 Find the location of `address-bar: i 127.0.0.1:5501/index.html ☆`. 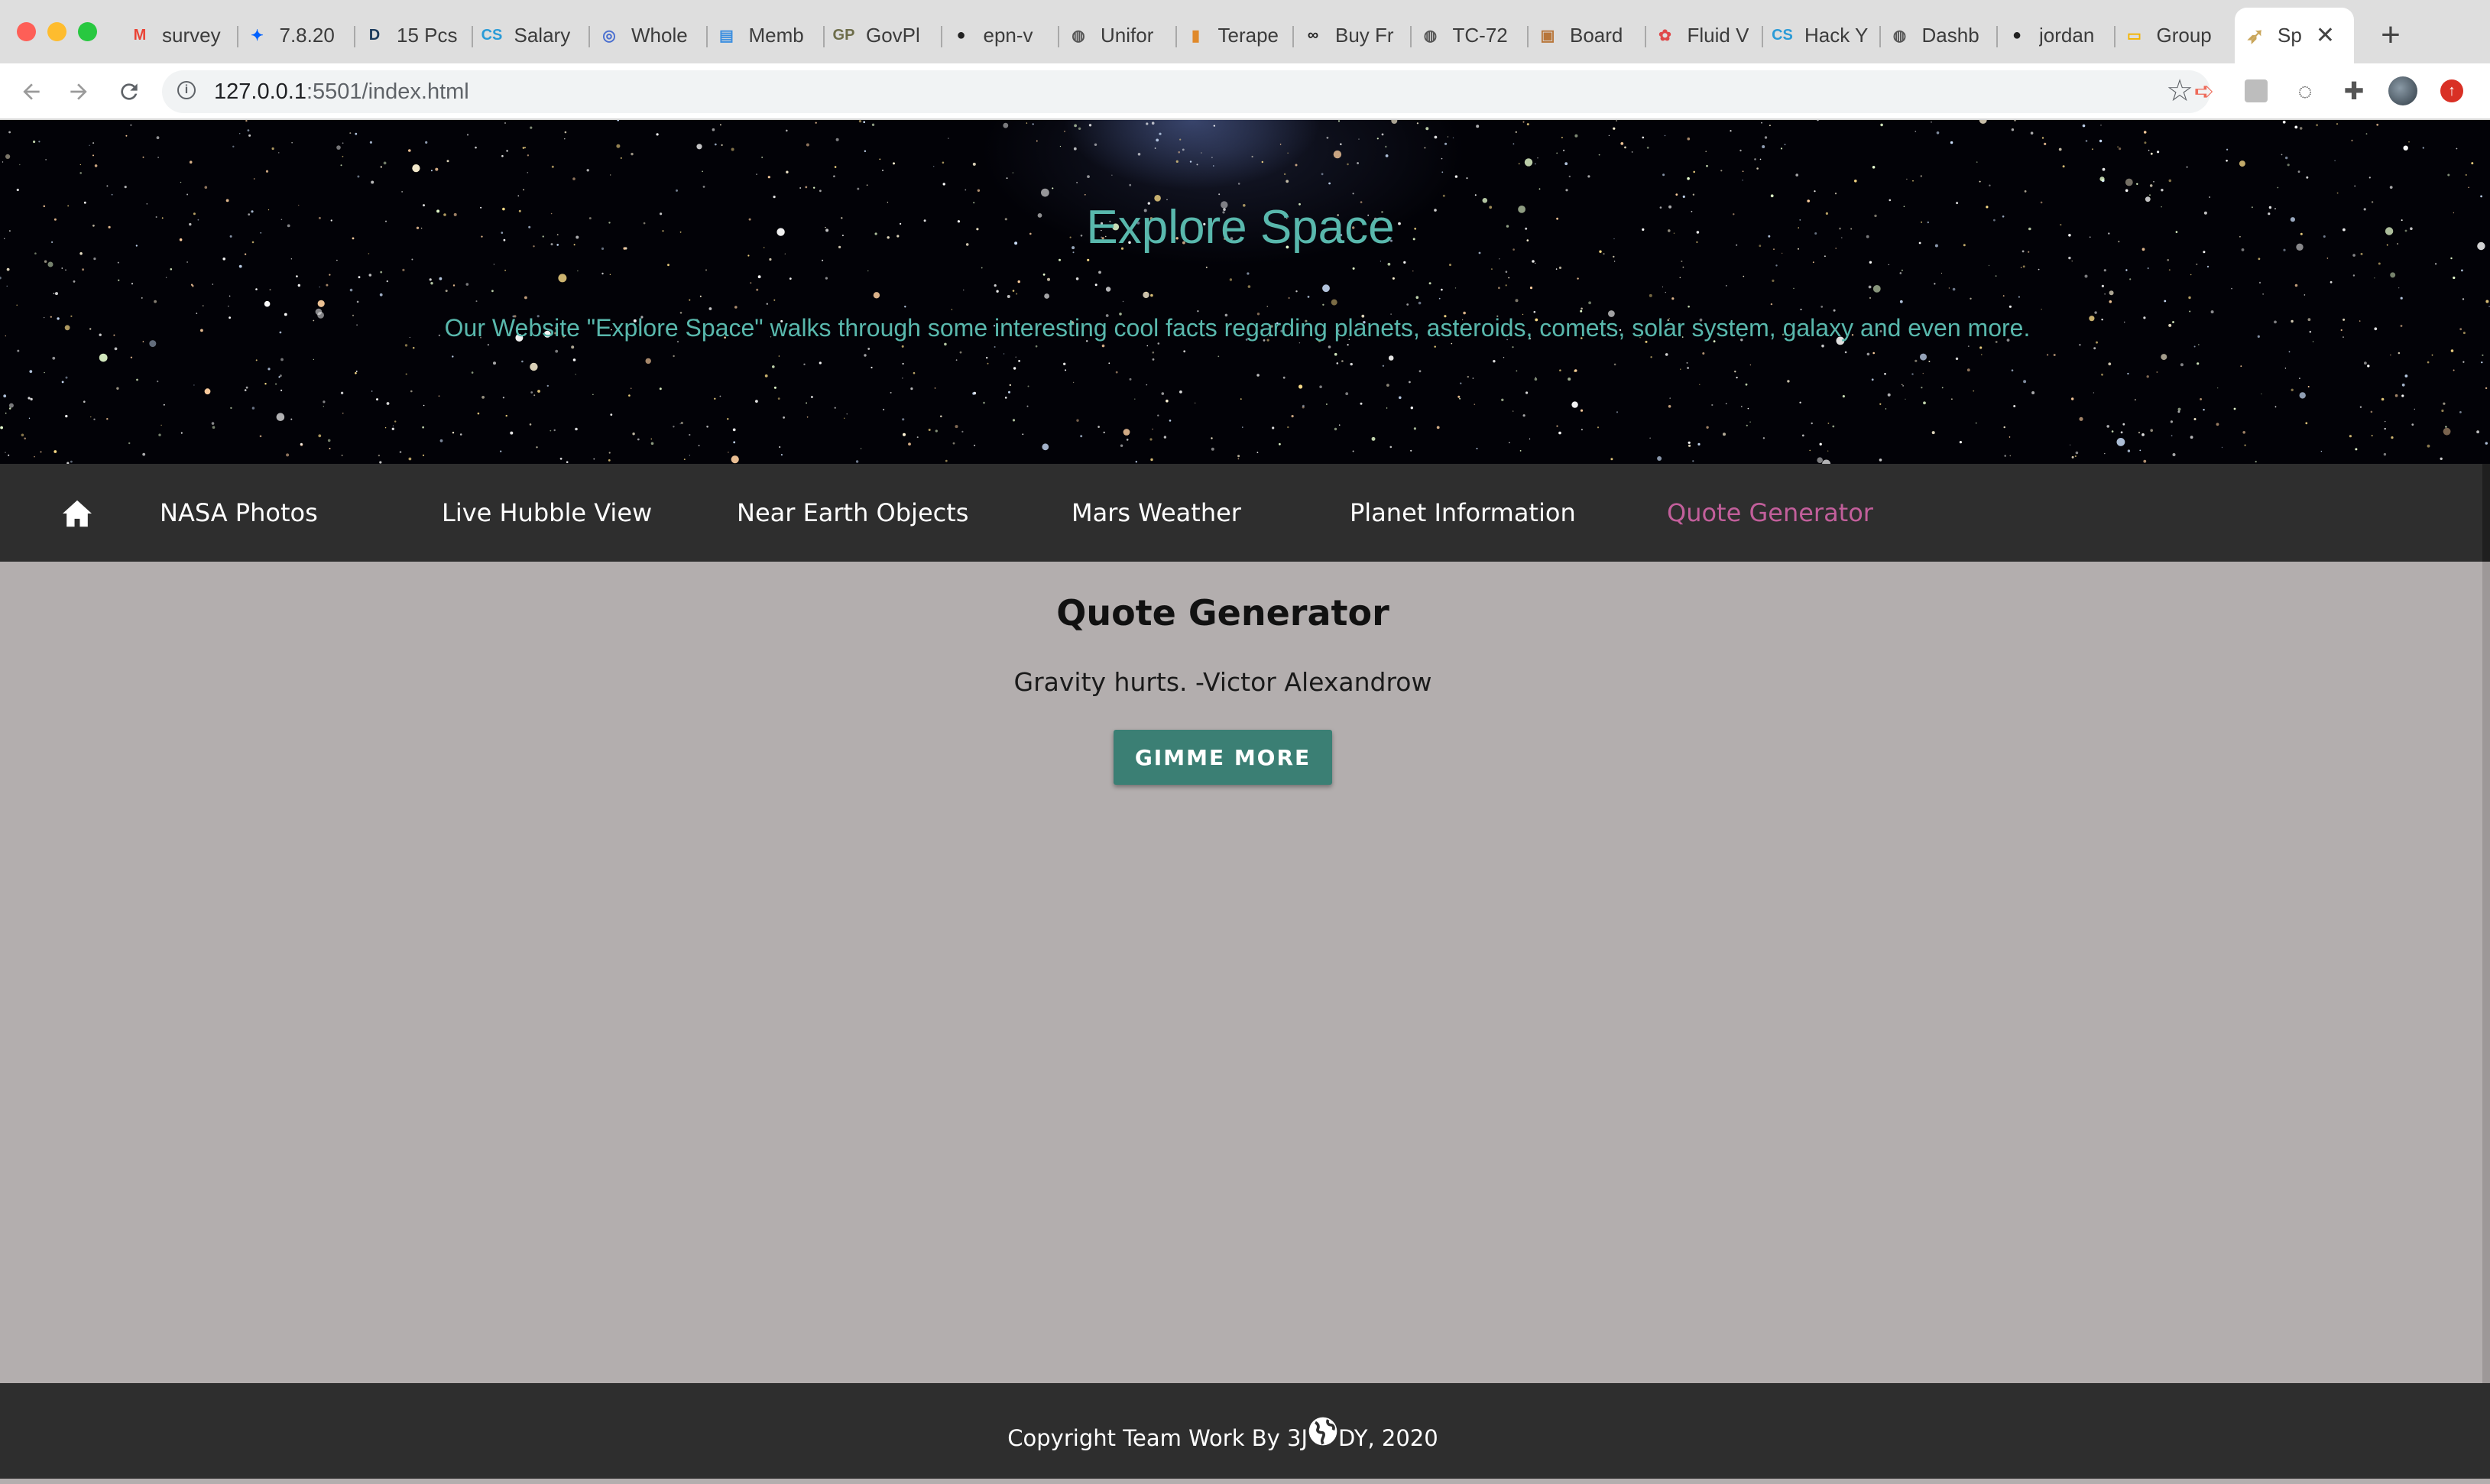

address-bar: i 127.0.0.1:5501/index.html ☆ is located at coordinates (1186, 92).